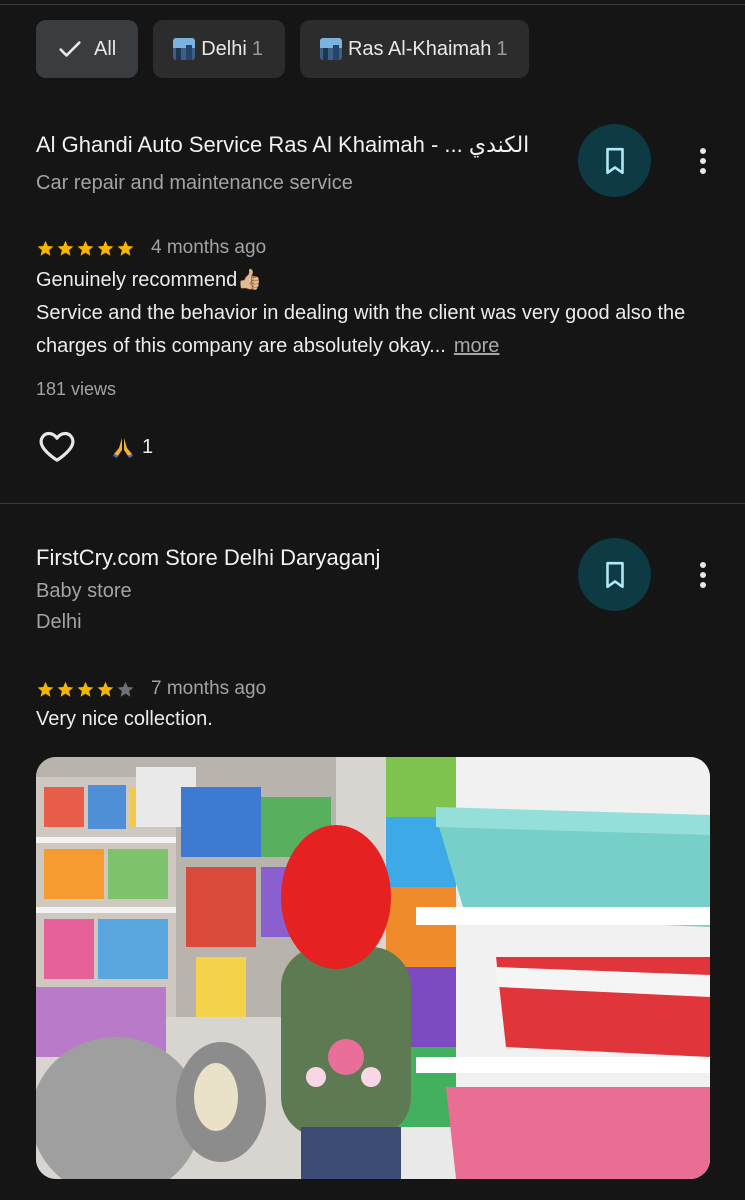  I want to click on filter-chip-label: Ras Al-Khaimah, so click(419, 48).